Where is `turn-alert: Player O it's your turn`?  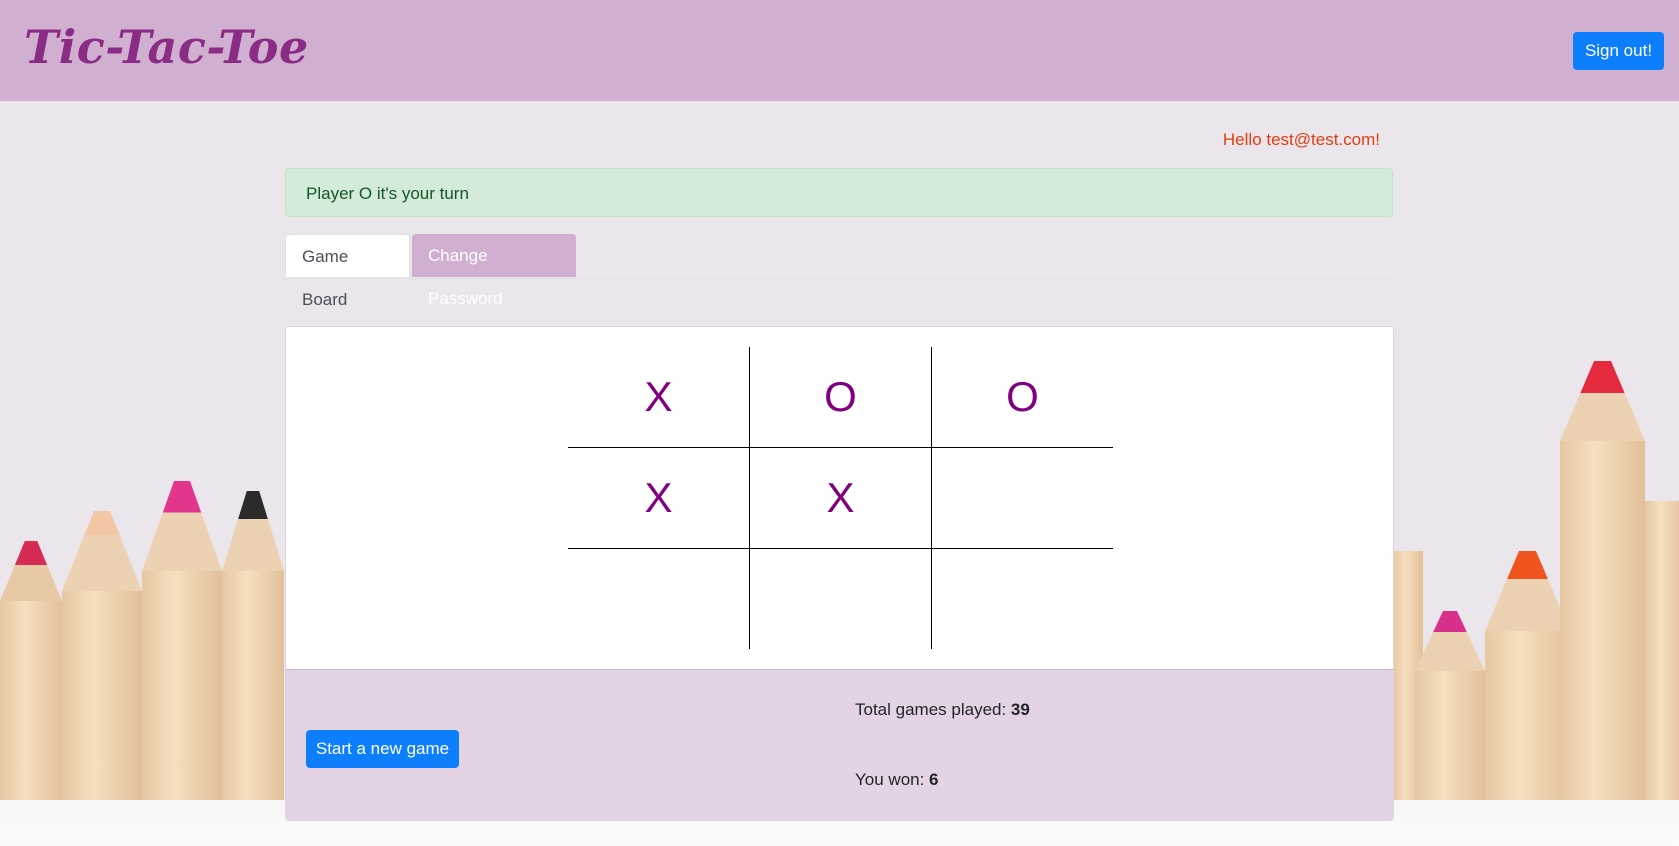 turn-alert: Player O it's your turn is located at coordinates (839, 192).